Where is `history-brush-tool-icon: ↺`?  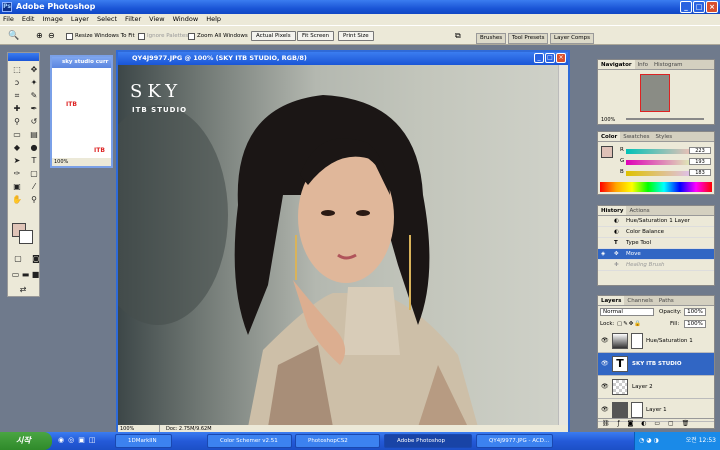 history-brush-tool-icon: ↺ is located at coordinates (34, 121).